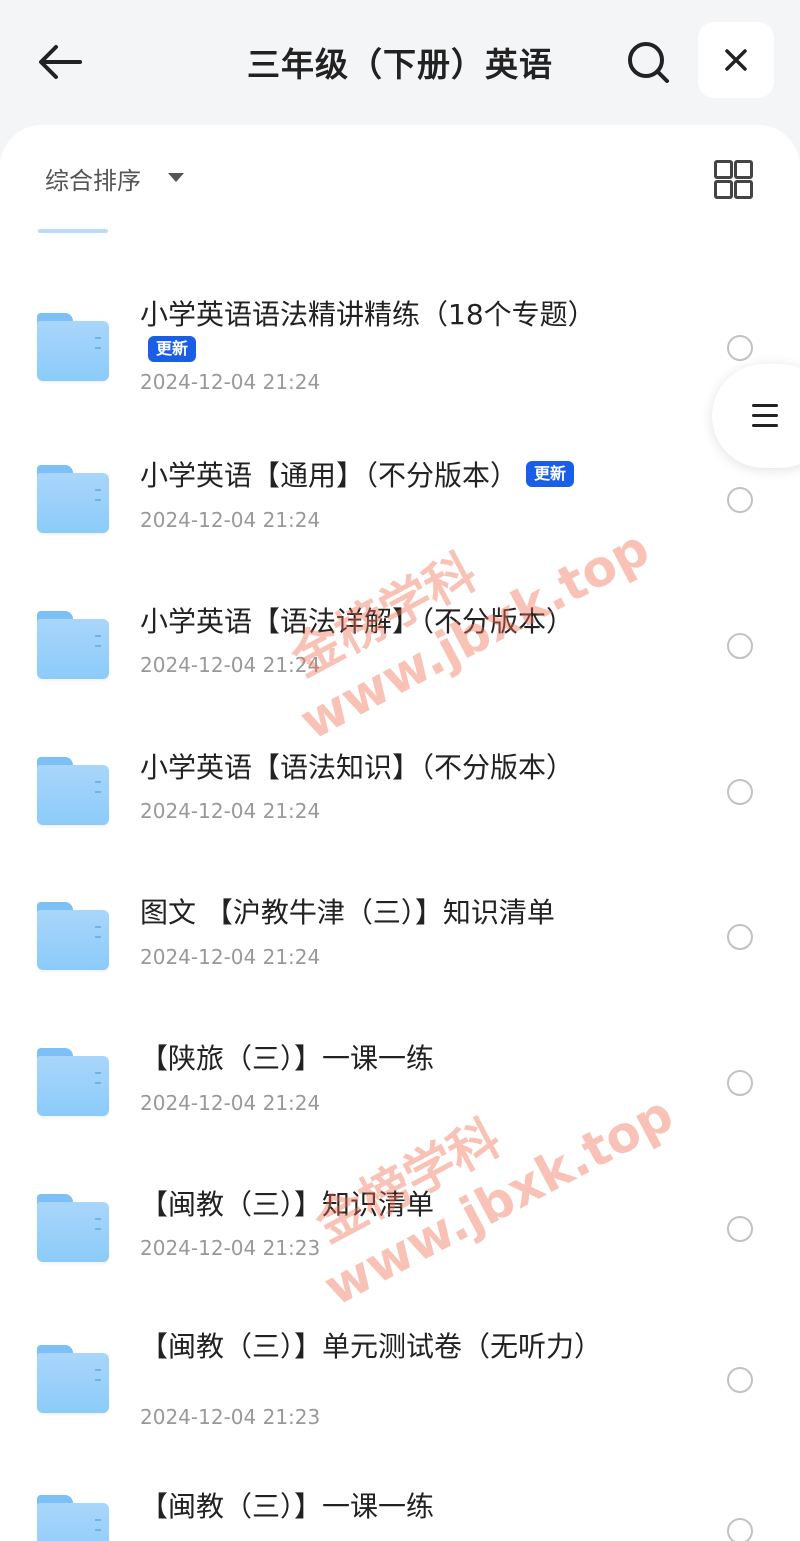 This screenshot has width=800, height=1541. I want to click on file-name: 【闽教（三）】知识清单, so click(385, 1205).